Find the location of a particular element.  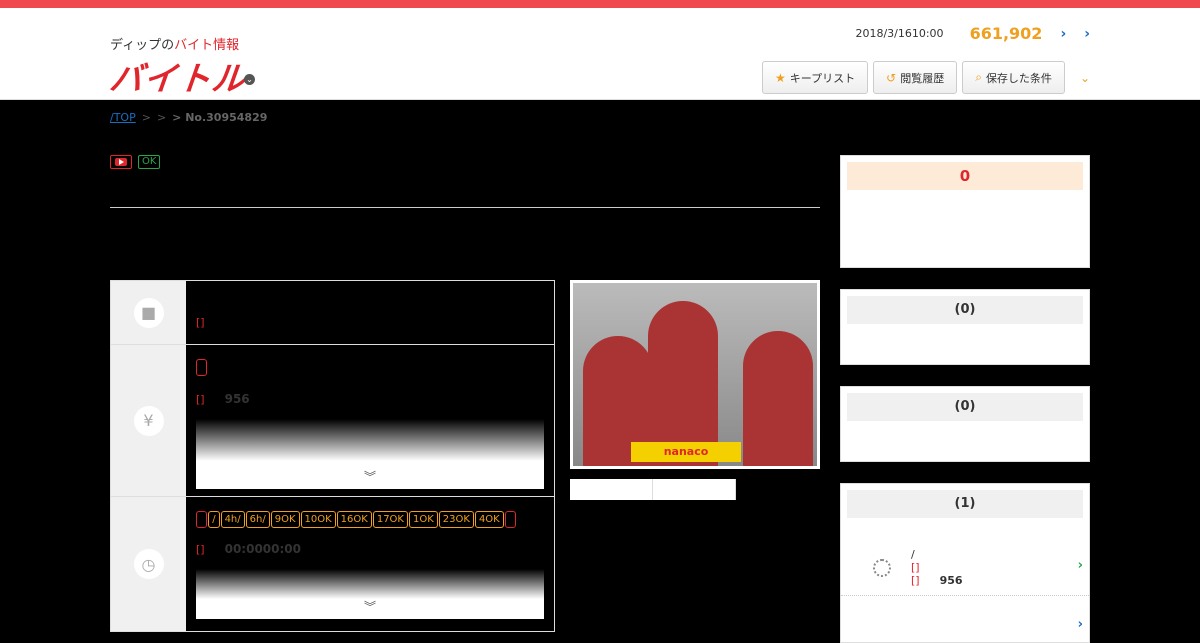

update-date: 2018/3/1610:00 is located at coordinates (899, 33).